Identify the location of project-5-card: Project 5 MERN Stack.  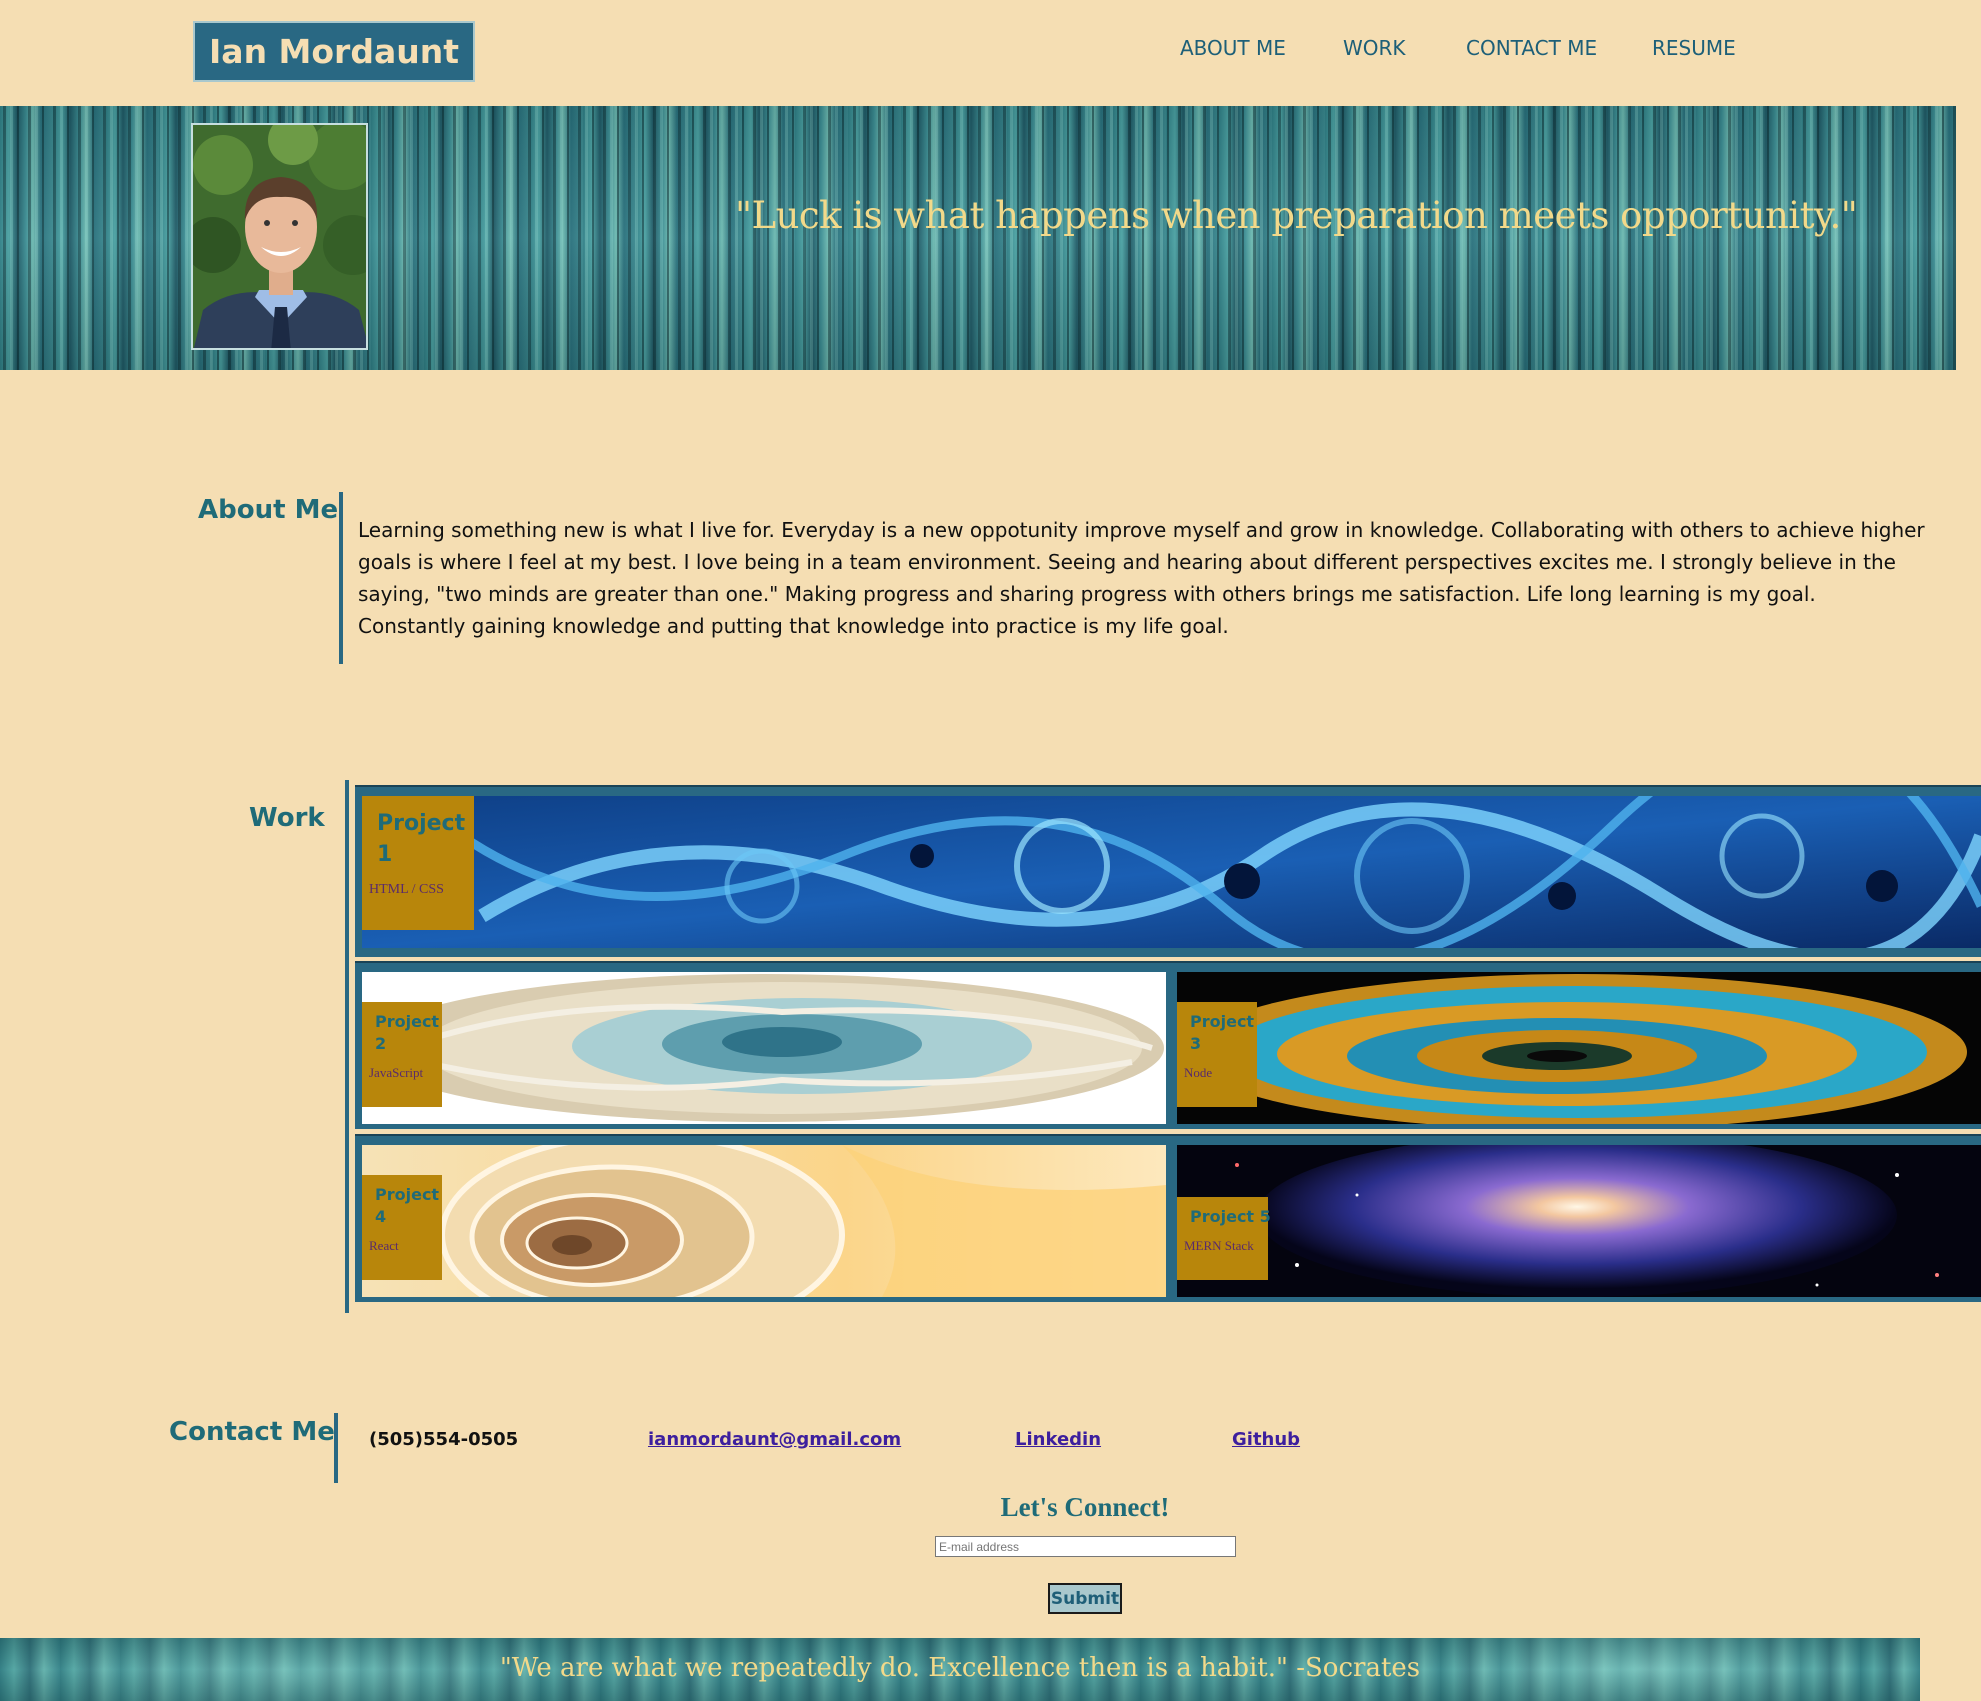
(1579, 1221).